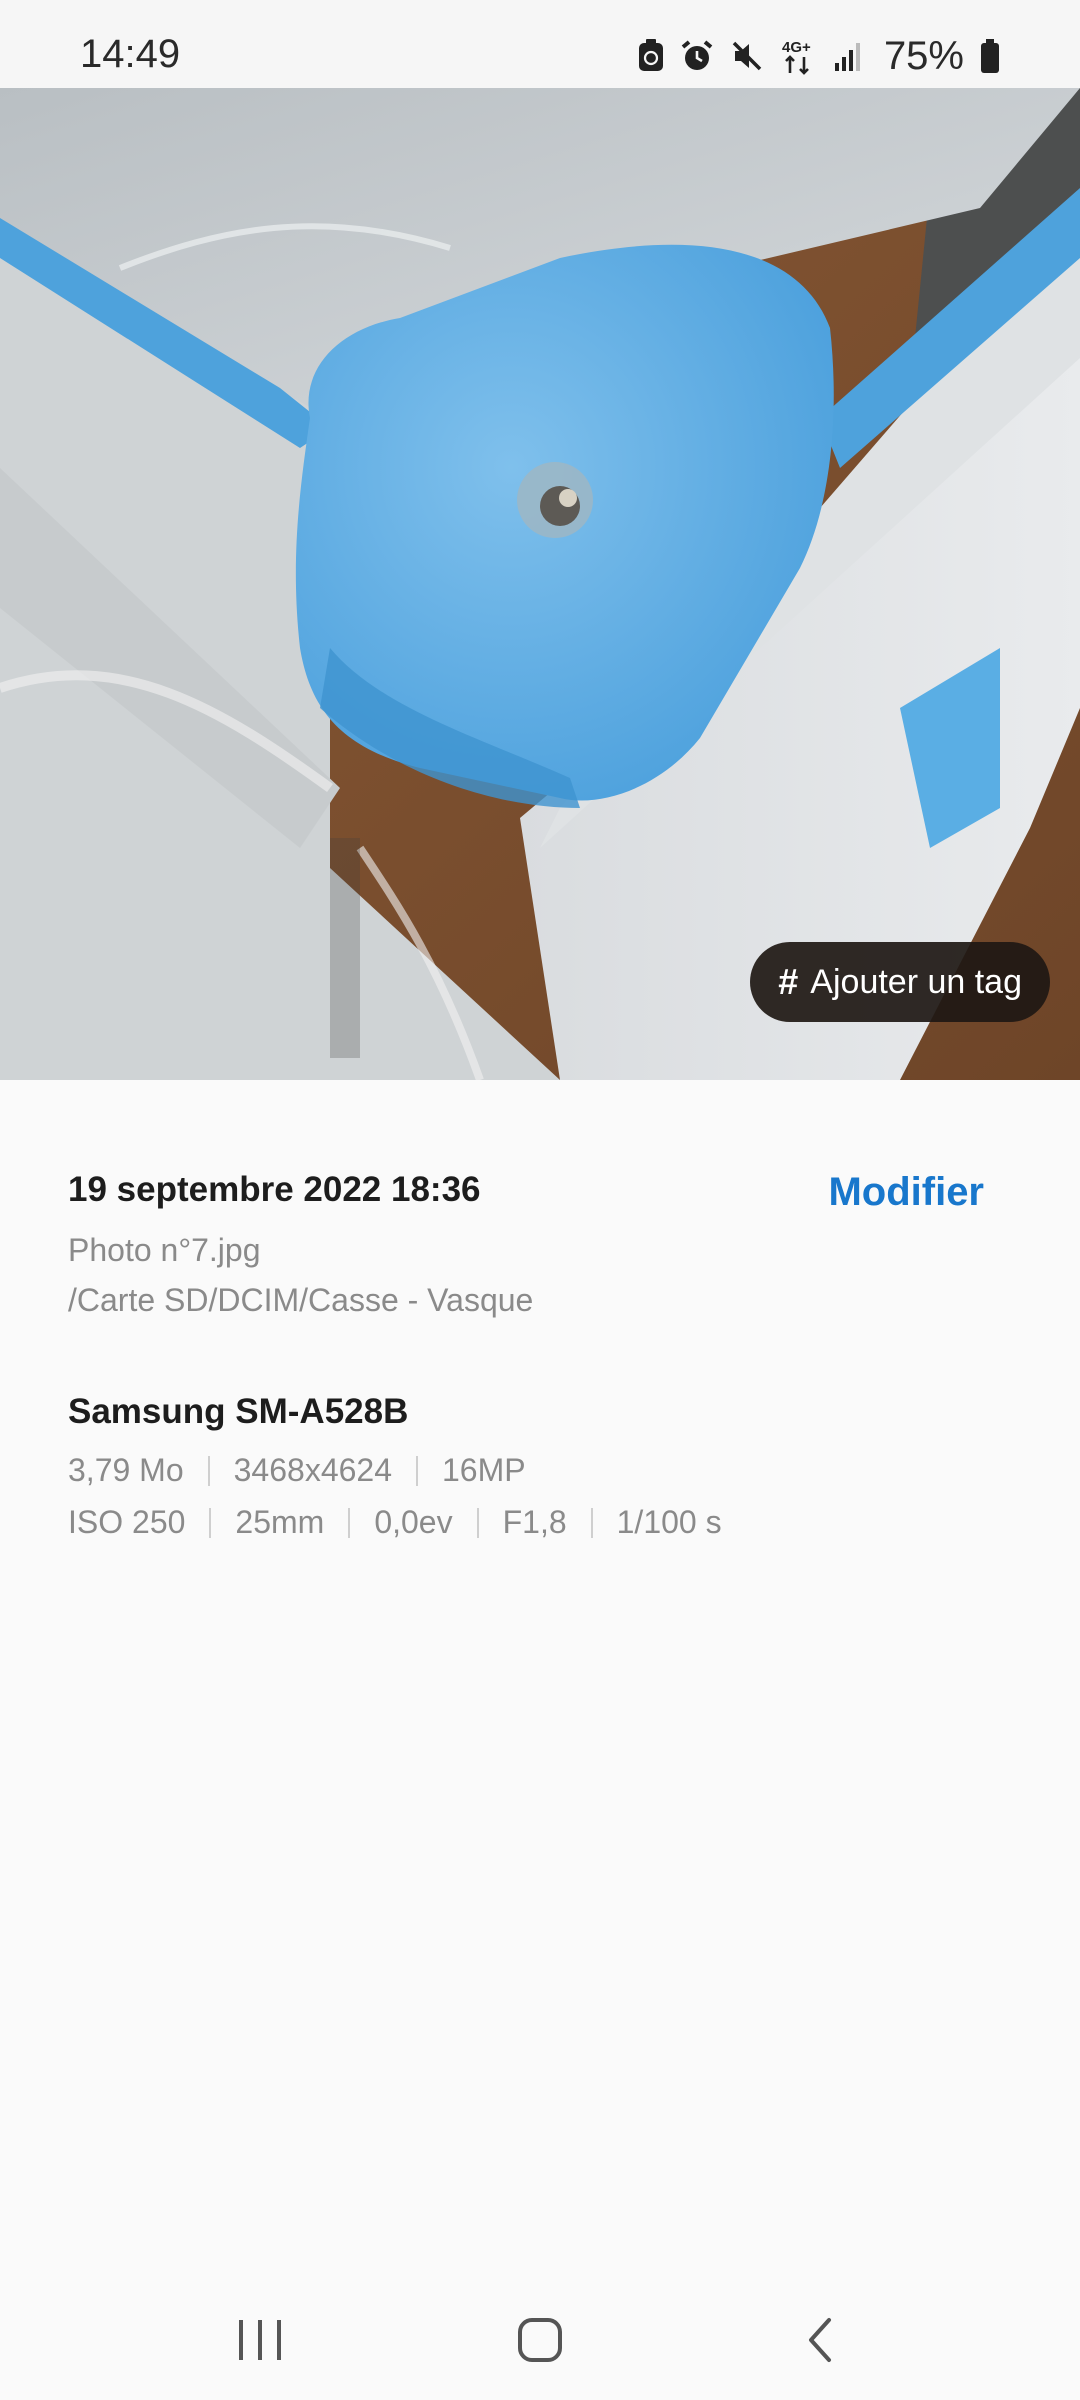 This screenshot has width=1080, height=2400. I want to click on signal-icon, so click(848, 56).